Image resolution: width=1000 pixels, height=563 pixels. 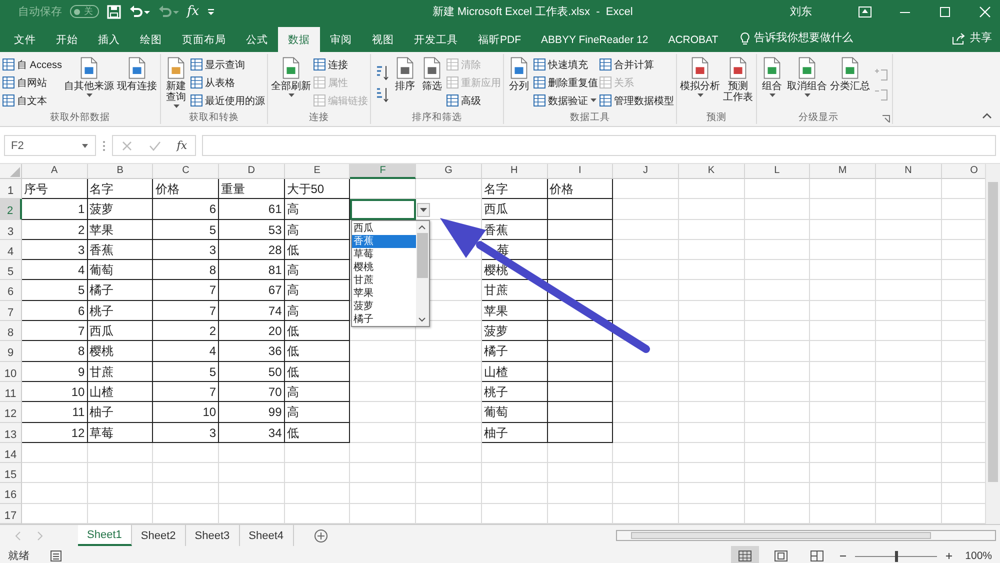 I want to click on sort-ascending-icon, so click(x=382, y=72).